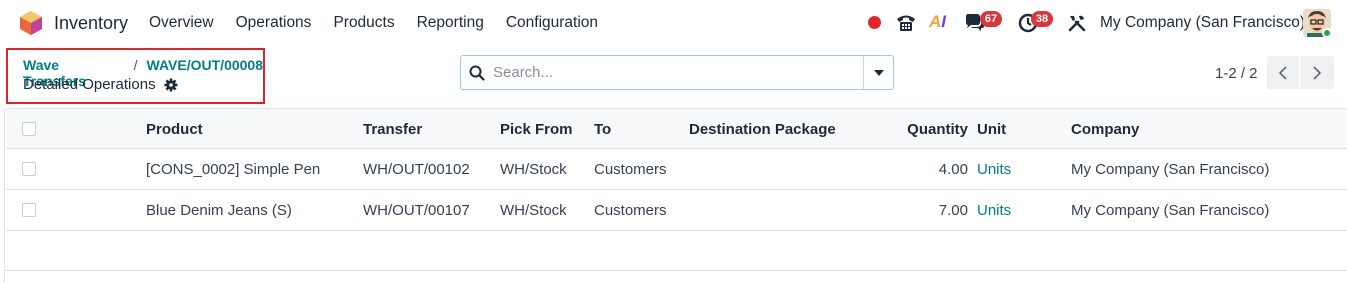 The height and width of the screenshot is (283, 1347). I want to click on search-input, so click(678, 72).